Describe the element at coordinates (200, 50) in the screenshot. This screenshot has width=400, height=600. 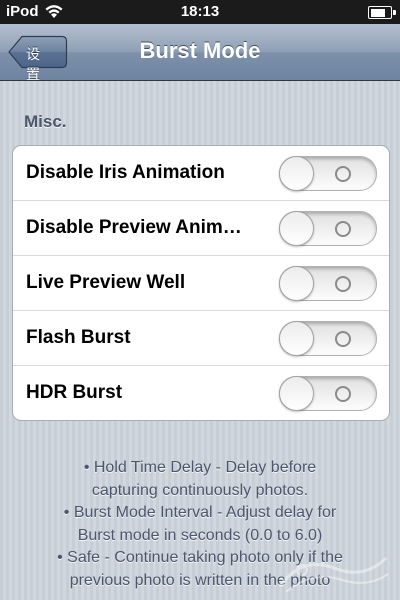
I see `page-title: Burst Mode` at that location.